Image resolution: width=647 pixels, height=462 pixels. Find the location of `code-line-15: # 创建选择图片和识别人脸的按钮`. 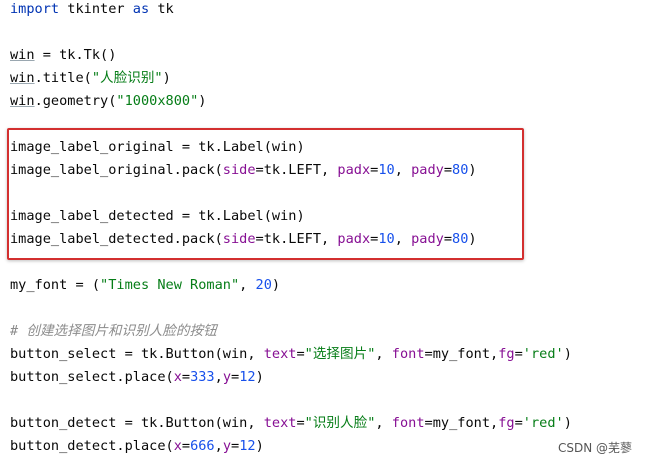

code-line-15: # 创建选择图片和识别人脸的按钮 is located at coordinates (113, 331).